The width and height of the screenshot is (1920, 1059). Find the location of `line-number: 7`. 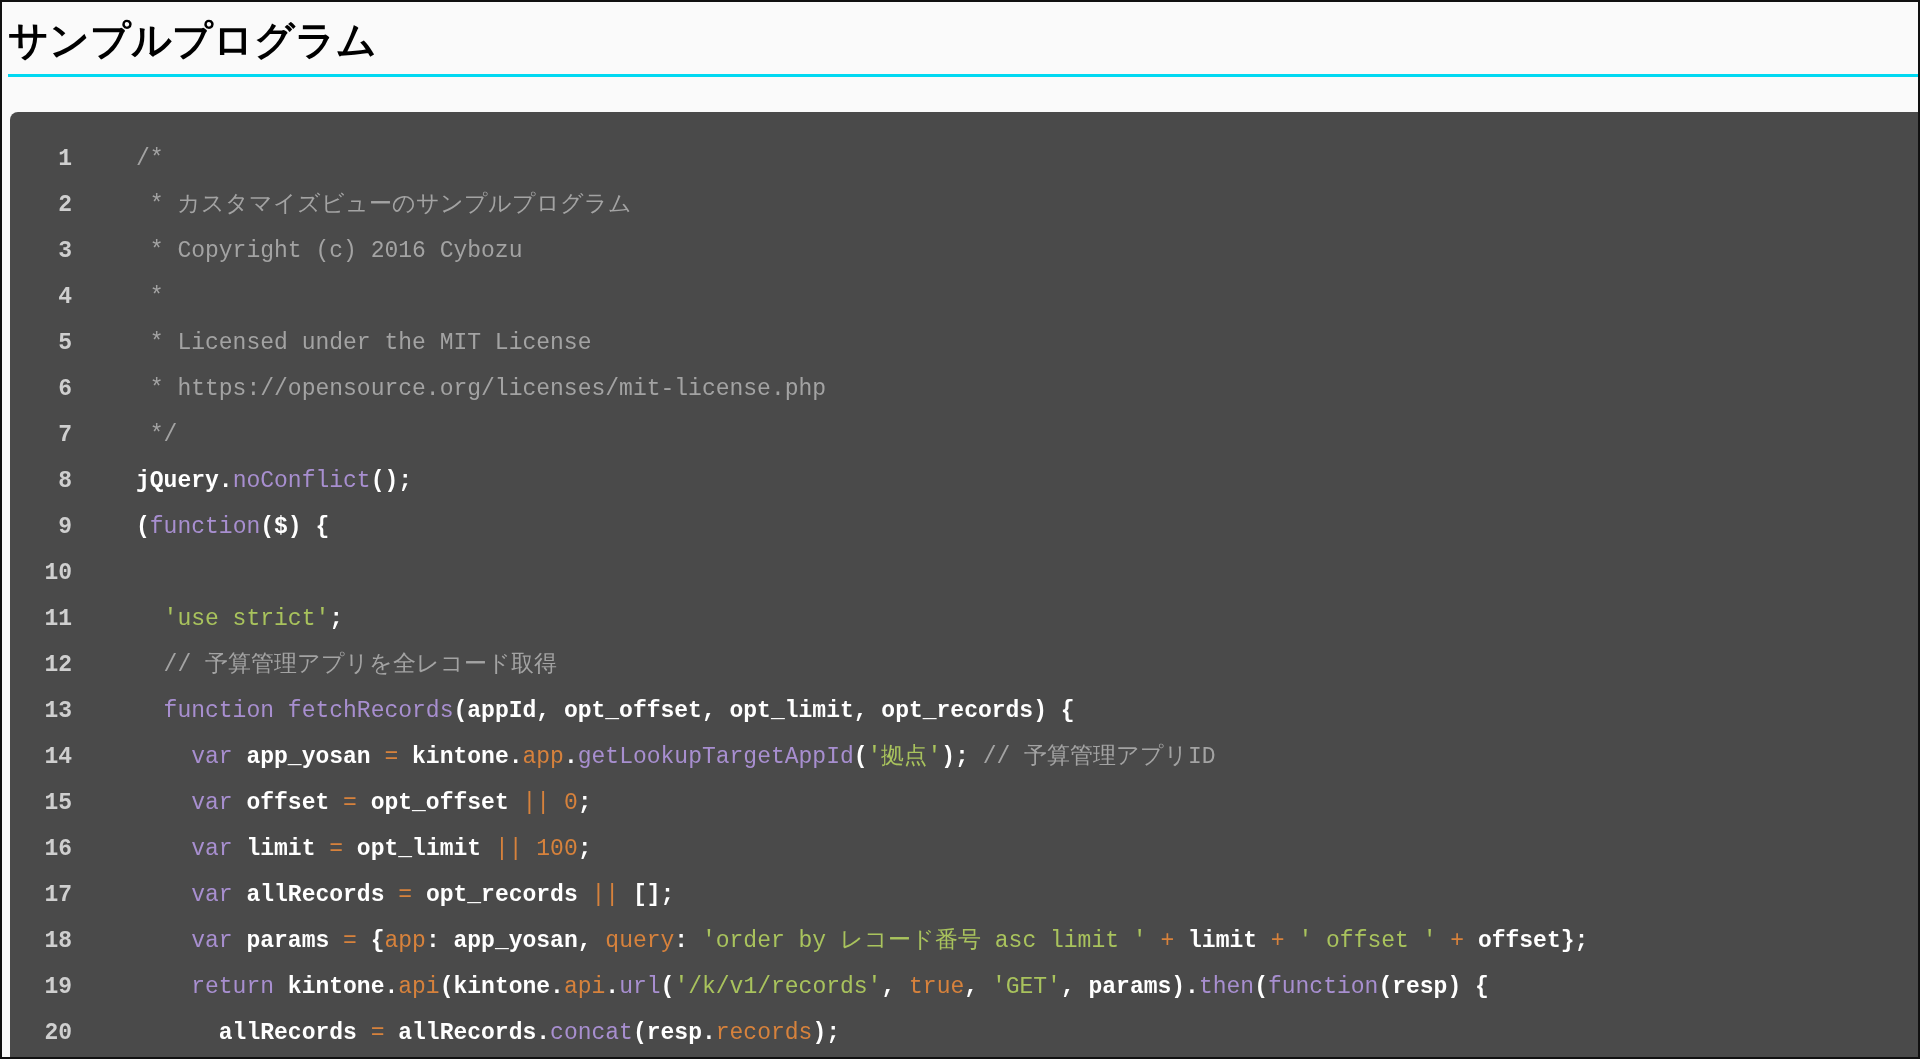

line-number: 7 is located at coordinates (64, 435).